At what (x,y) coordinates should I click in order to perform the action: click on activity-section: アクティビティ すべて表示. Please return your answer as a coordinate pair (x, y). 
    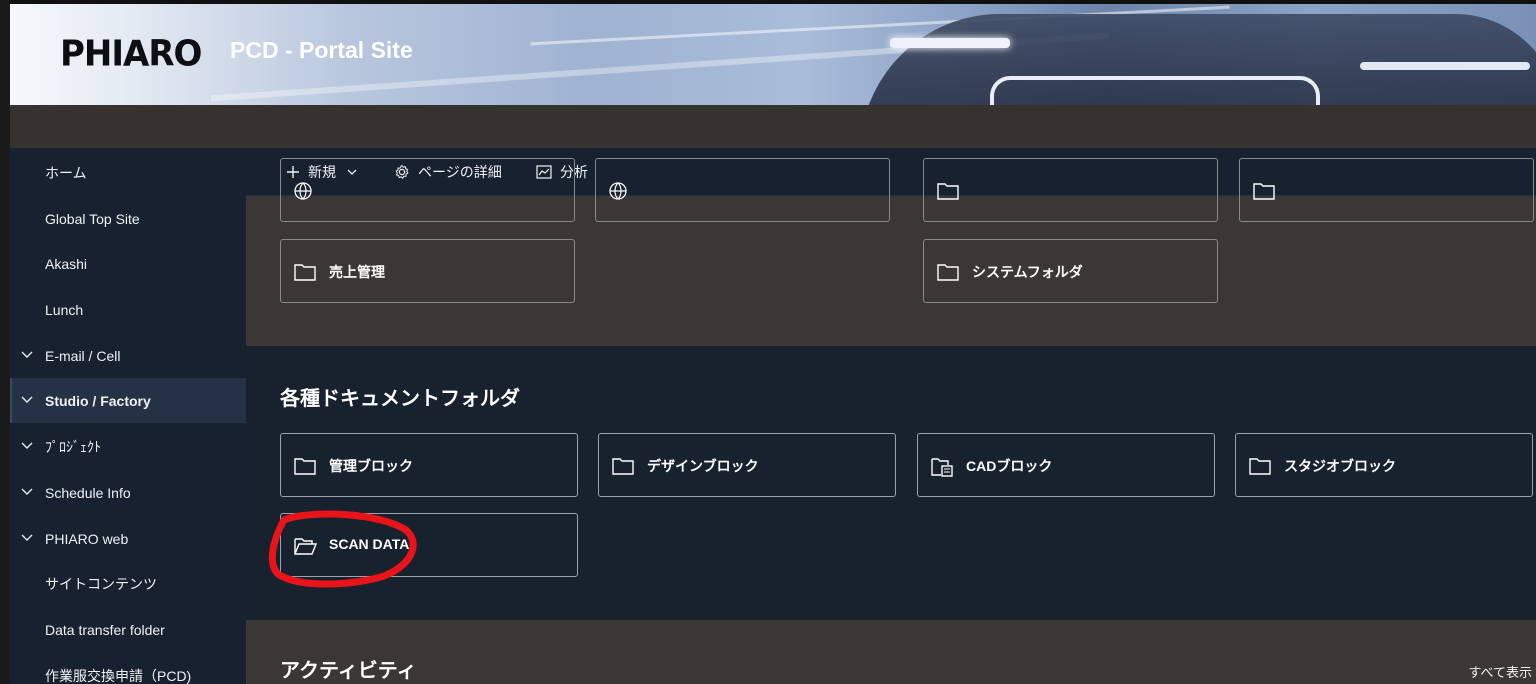
    Looking at the image, I should click on (891, 652).